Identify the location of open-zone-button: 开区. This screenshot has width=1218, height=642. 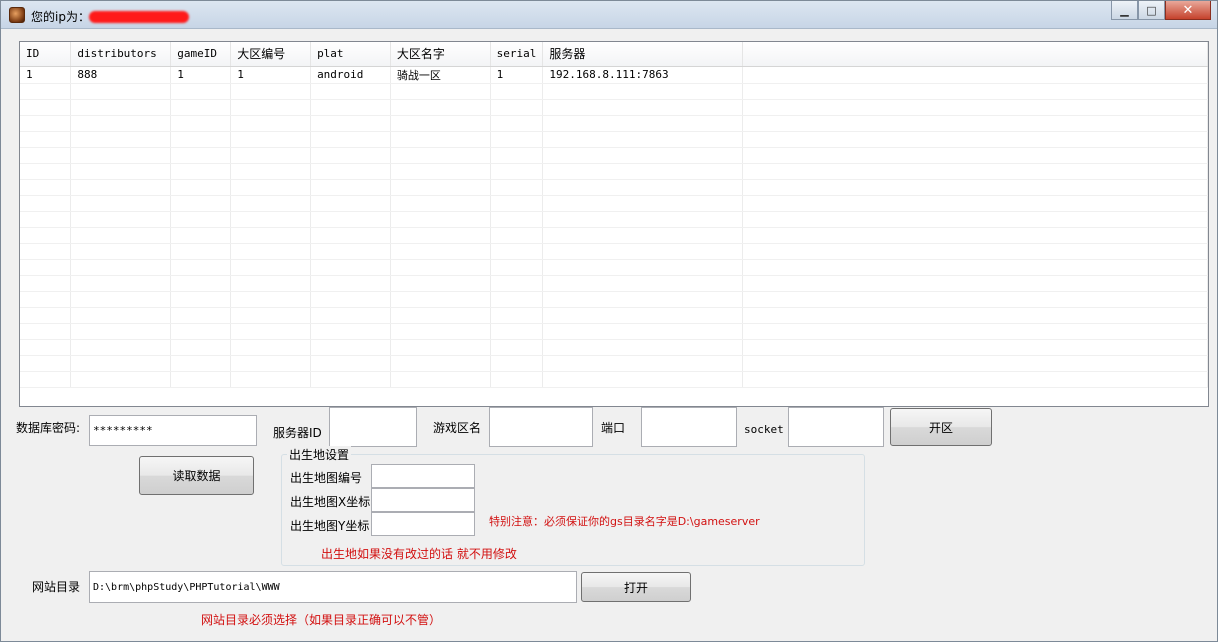
(941, 427).